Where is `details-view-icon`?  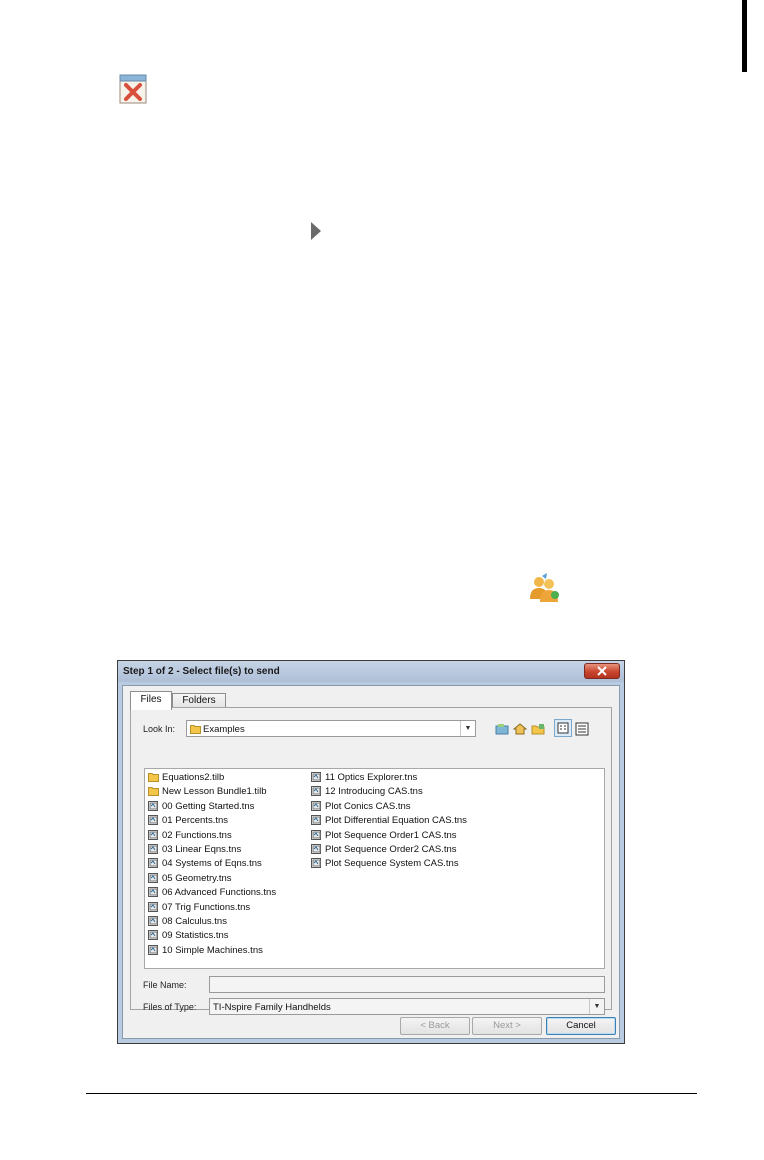
details-view-icon is located at coordinates (582, 729).